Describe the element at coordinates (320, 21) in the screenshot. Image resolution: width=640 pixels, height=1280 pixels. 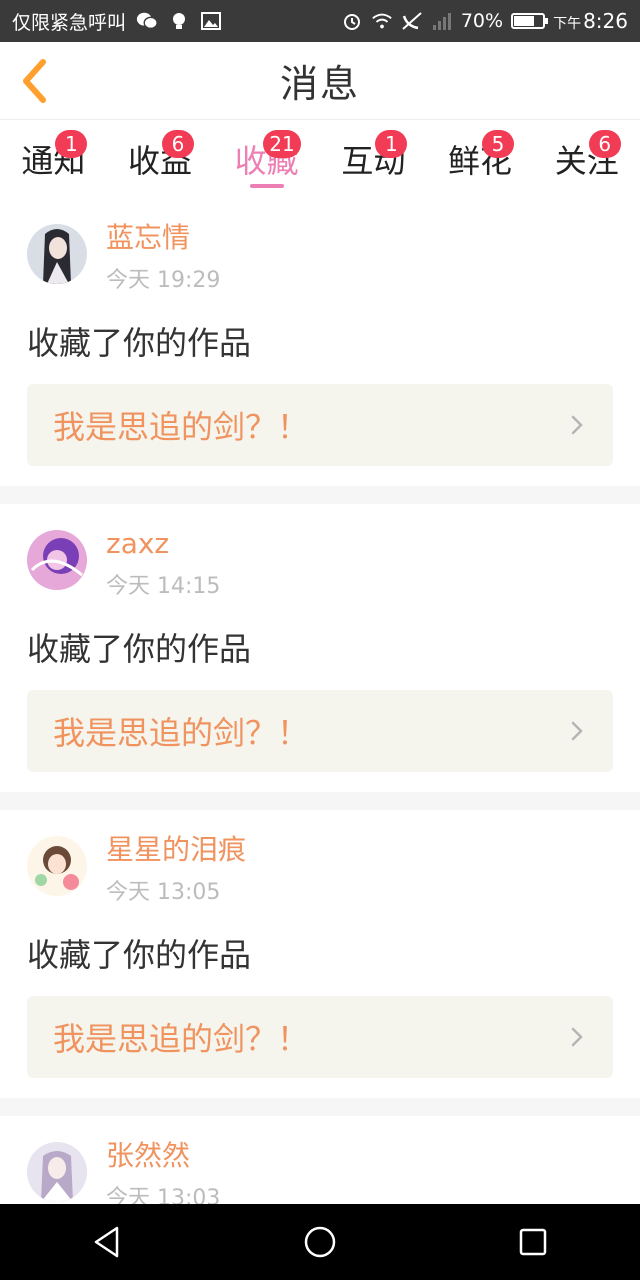
I see `status-bar: 仅限紧急呼叫 70% 下午 8:26` at that location.